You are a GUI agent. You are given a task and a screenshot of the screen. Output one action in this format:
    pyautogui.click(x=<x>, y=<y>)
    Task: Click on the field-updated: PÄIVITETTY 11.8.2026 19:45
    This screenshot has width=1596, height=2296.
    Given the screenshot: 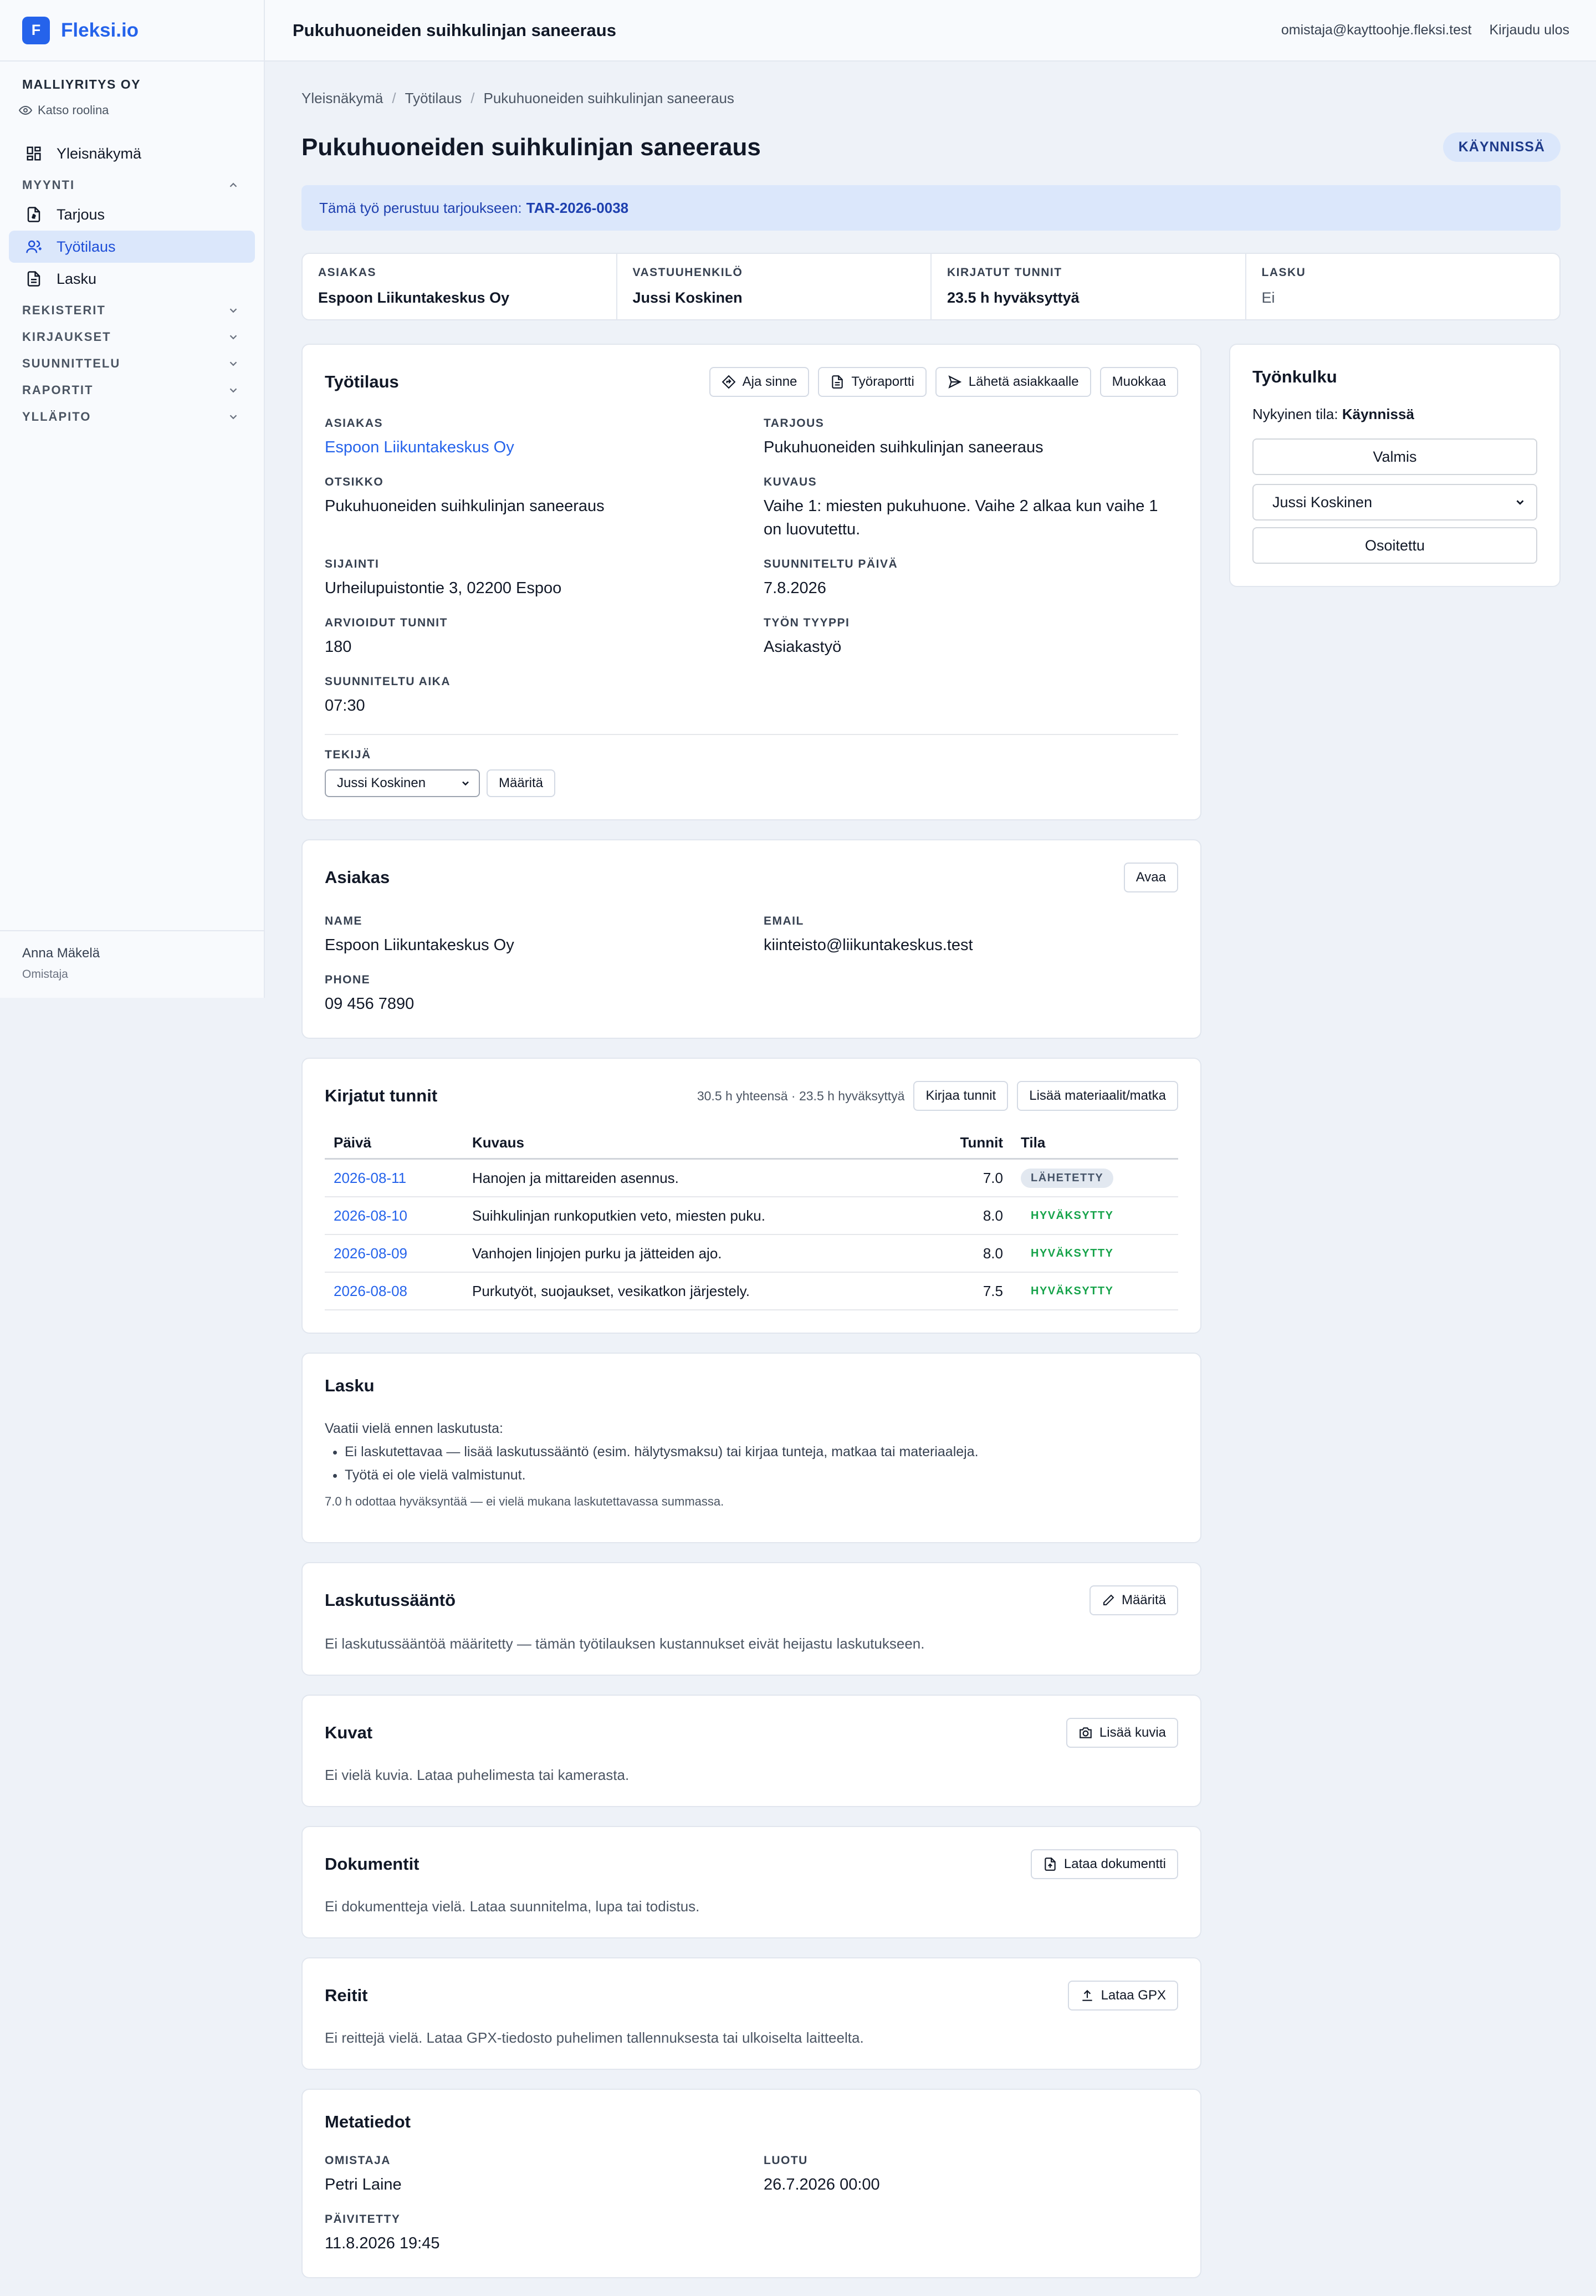 What is the action you would take?
    pyautogui.click(x=532, y=2234)
    